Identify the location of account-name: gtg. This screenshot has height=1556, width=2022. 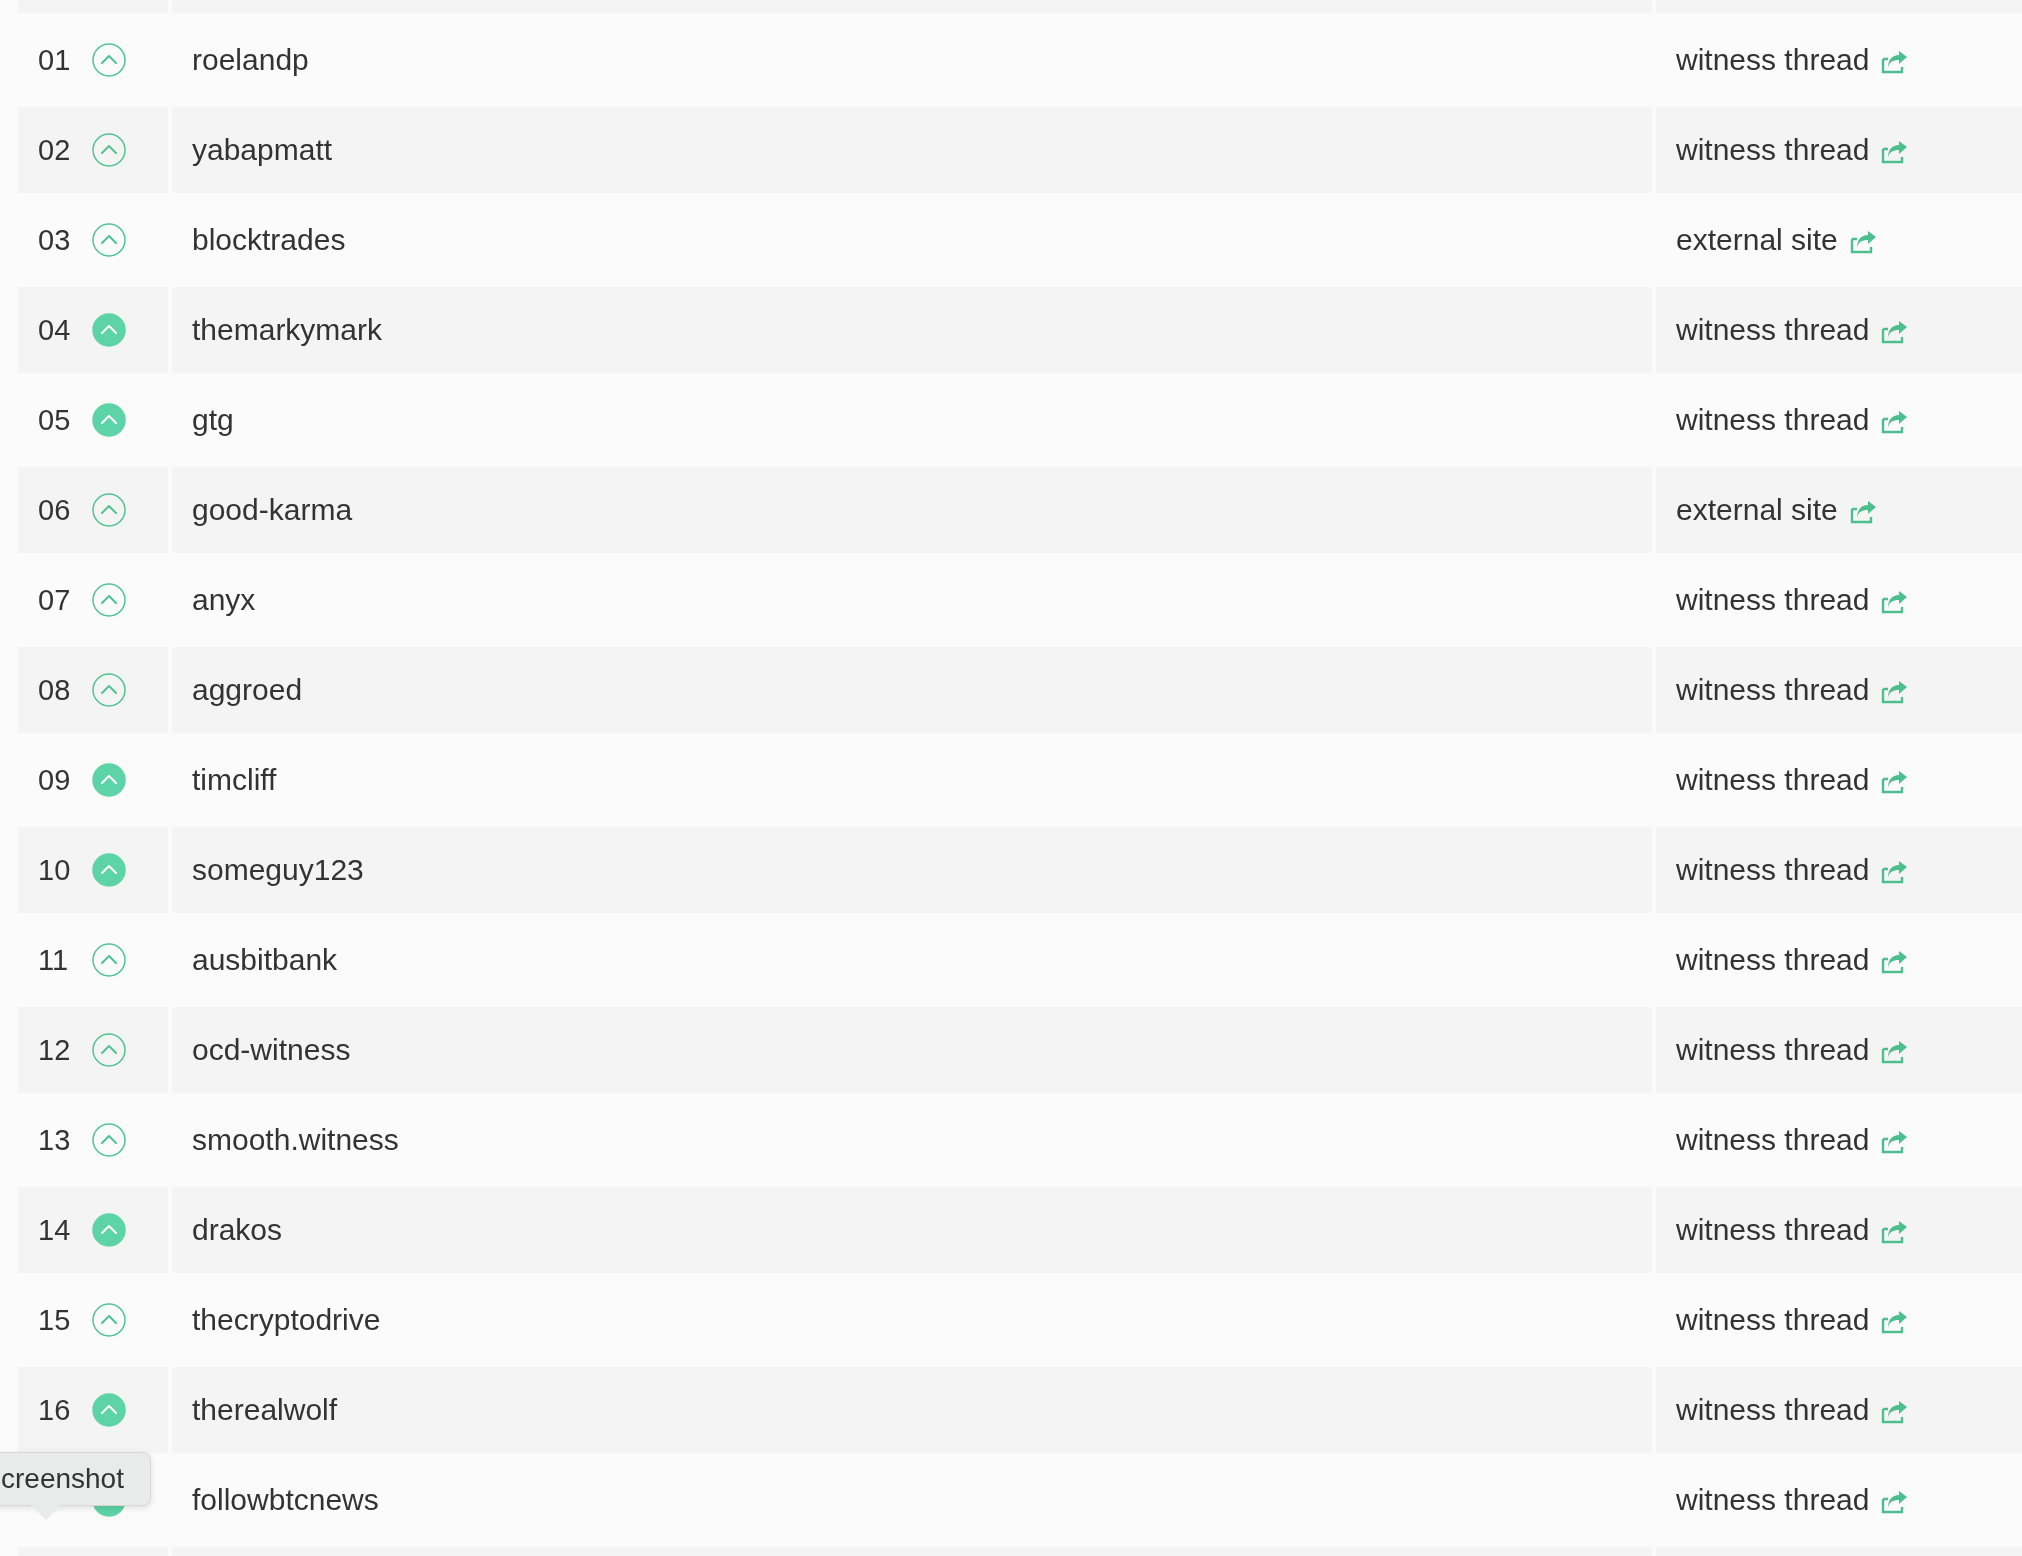
(213, 420).